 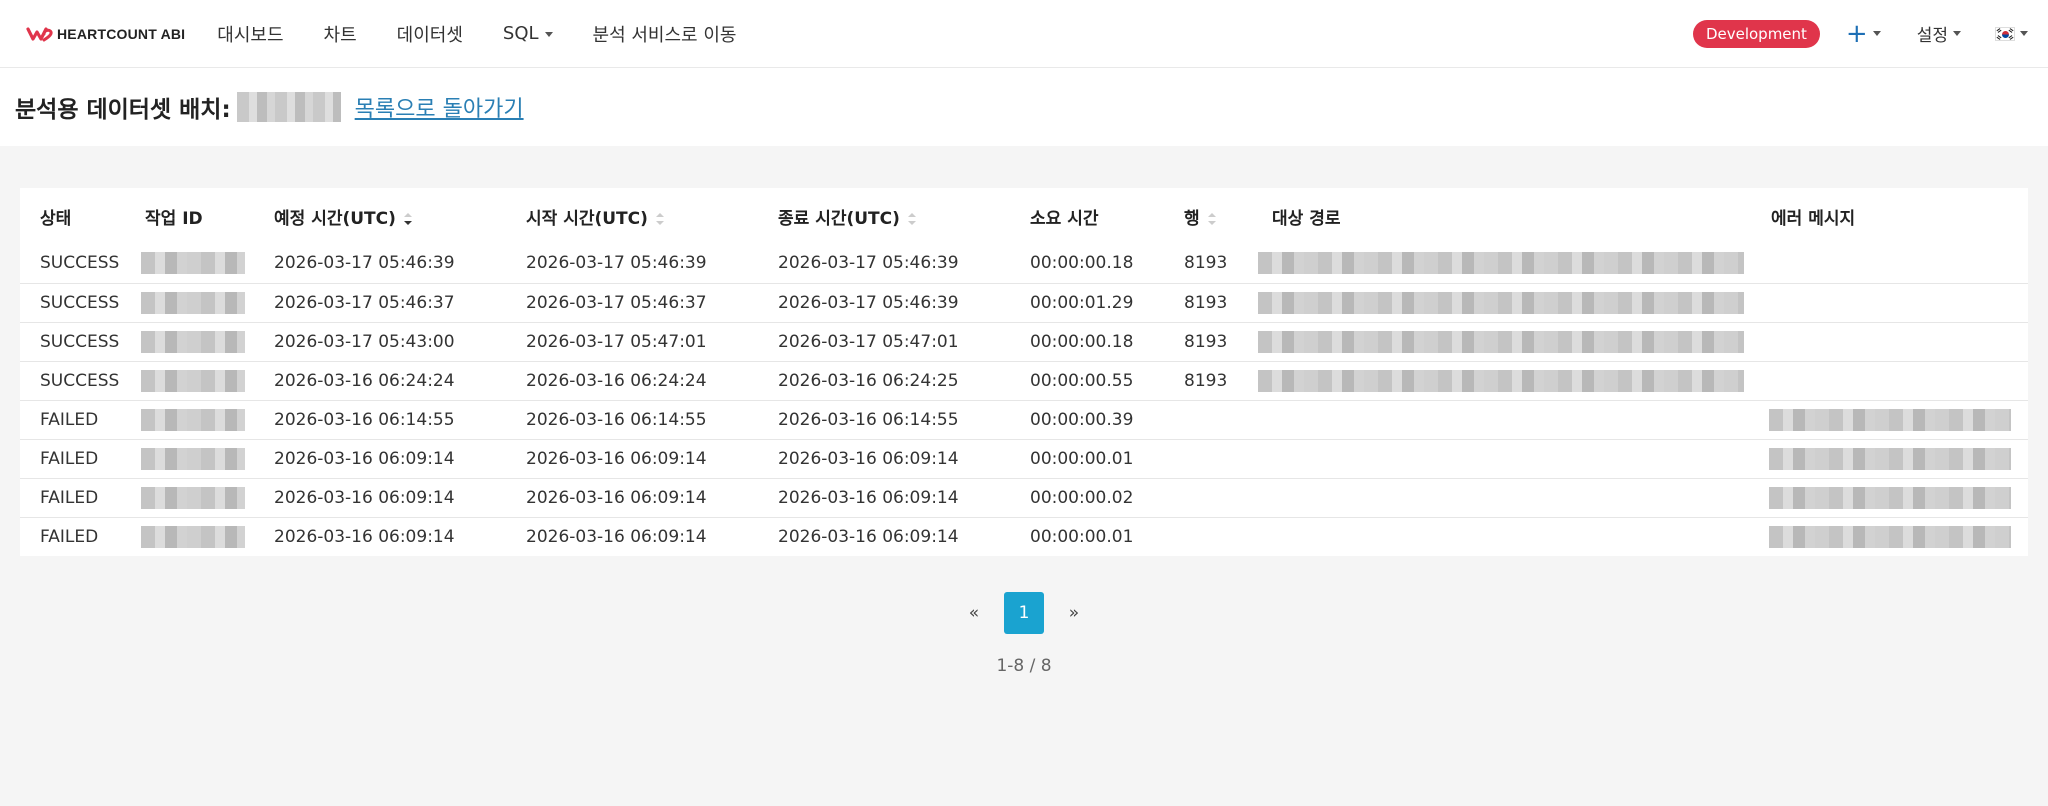 I want to click on cell-end-time: 2026-03-17 05:47:01, so click(x=904, y=341).